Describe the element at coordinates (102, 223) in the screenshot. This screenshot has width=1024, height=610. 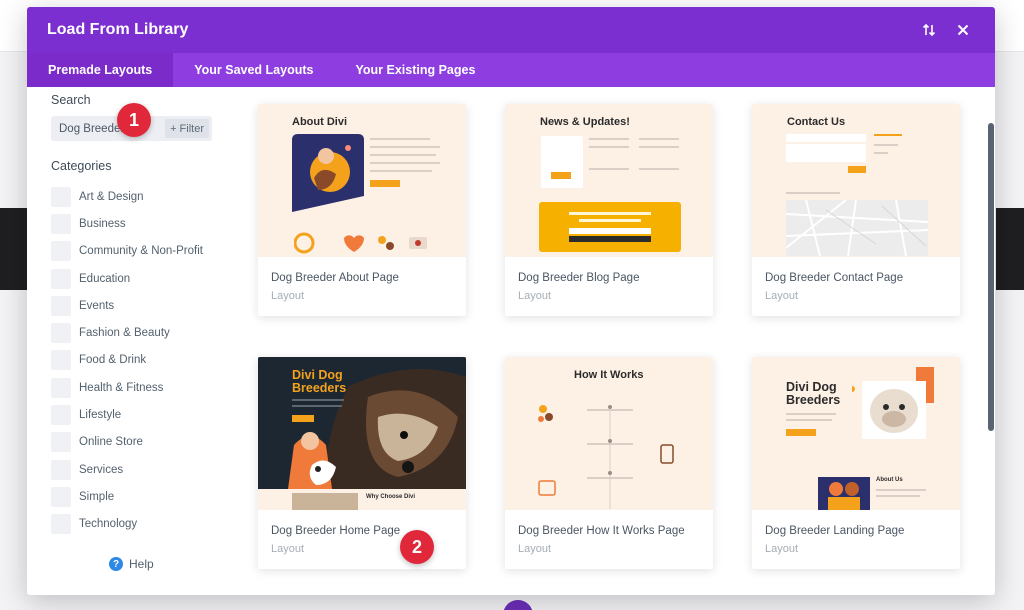
I see `category-label: Business` at that location.